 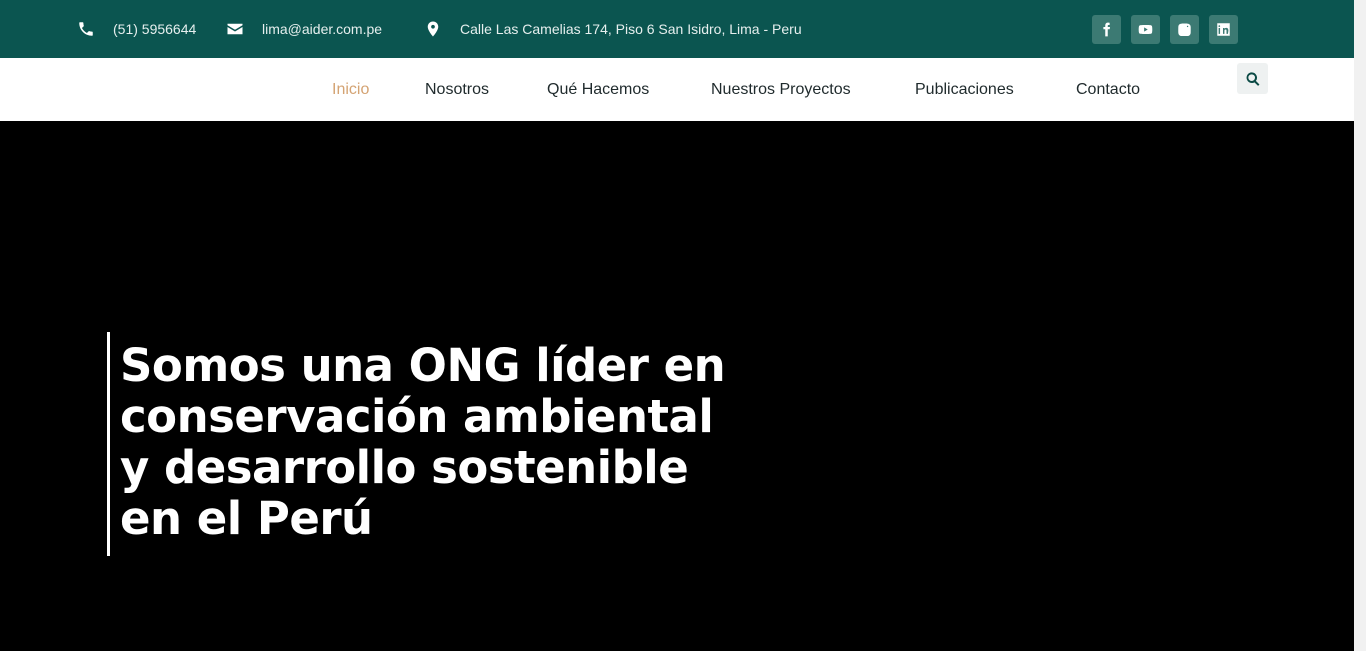 What do you see at coordinates (235, 29) in the screenshot?
I see `envelope-icon` at bounding box center [235, 29].